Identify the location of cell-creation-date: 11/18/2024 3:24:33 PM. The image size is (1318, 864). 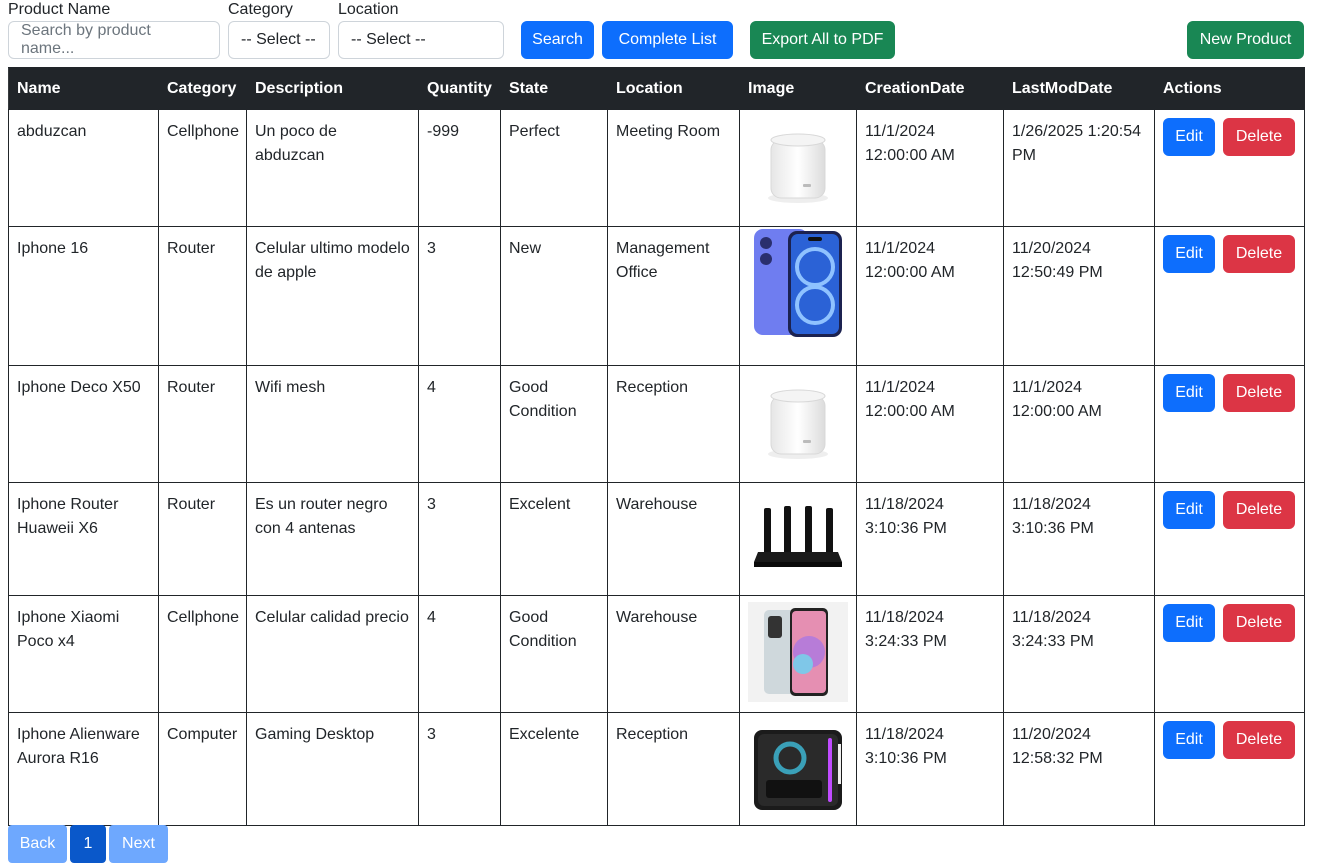
(930, 654).